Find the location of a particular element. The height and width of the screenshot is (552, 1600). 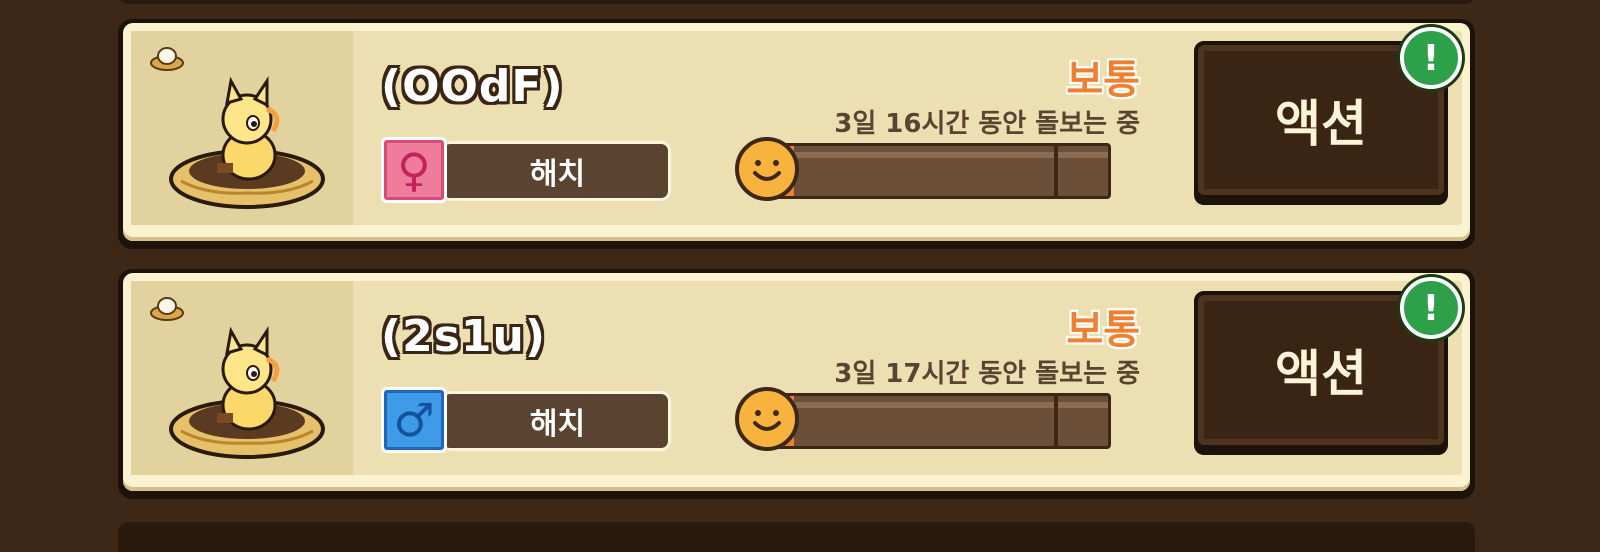

next-card-edge is located at coordinates (796, 537).